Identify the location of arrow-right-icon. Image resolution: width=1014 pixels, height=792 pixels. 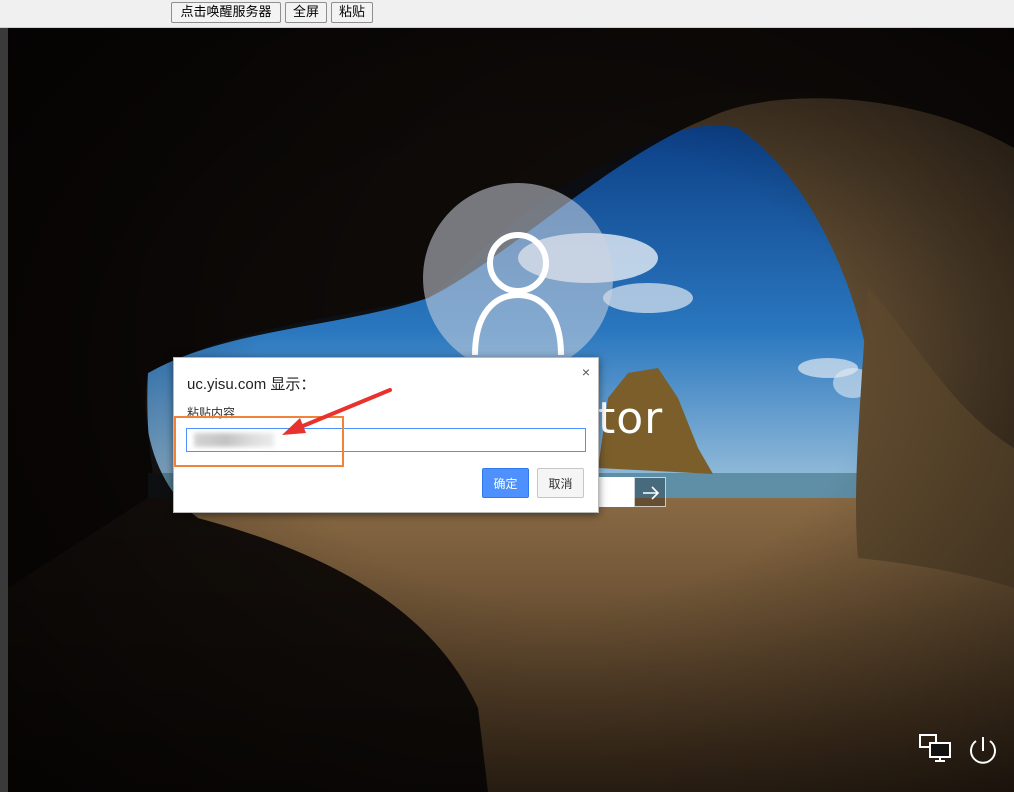
(651, 493).